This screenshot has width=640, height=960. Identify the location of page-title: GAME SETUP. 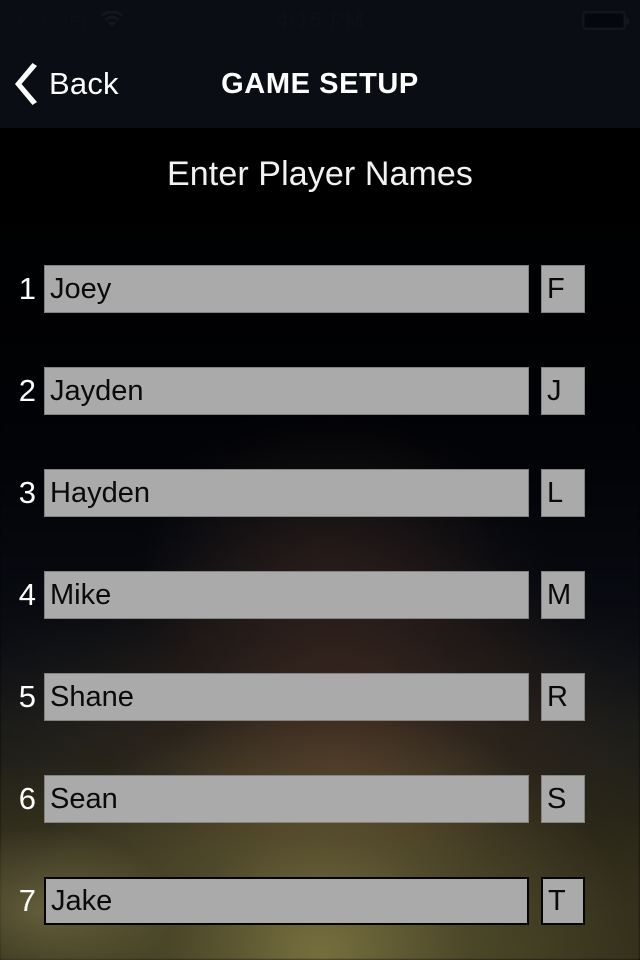
(320, 83).